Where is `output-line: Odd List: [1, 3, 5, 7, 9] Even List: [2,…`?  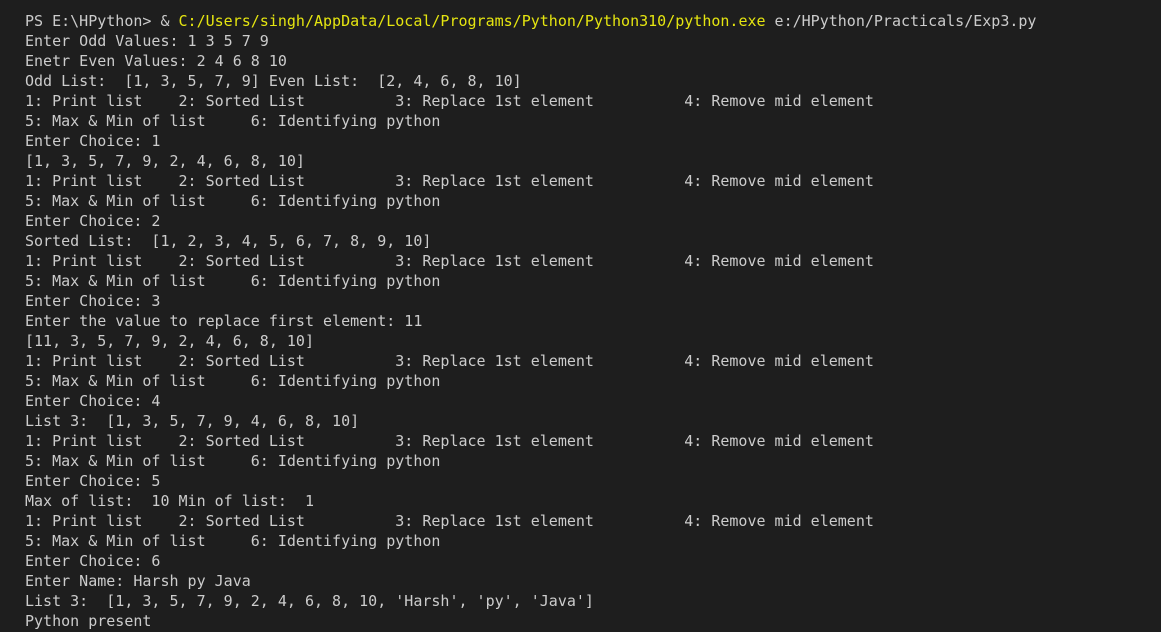
output-line: Odd List: [1, 3, 5, 7, 9] Even List: [2,… is located at coordinates (273, 81).